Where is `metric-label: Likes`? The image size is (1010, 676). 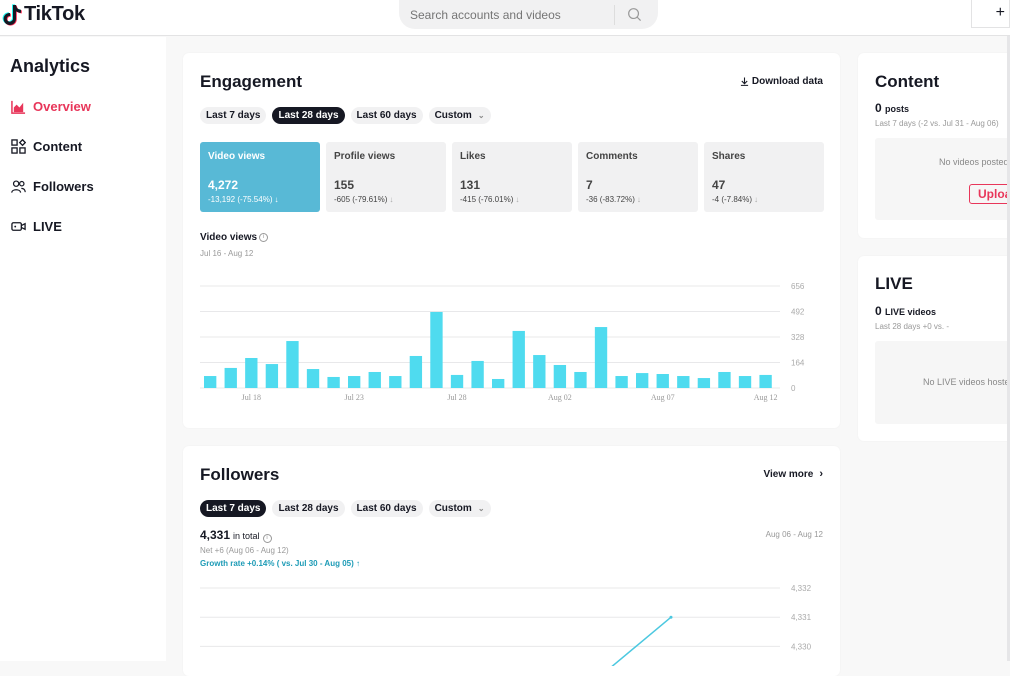 metric-label: Likes is located at coordinates (473, 156).